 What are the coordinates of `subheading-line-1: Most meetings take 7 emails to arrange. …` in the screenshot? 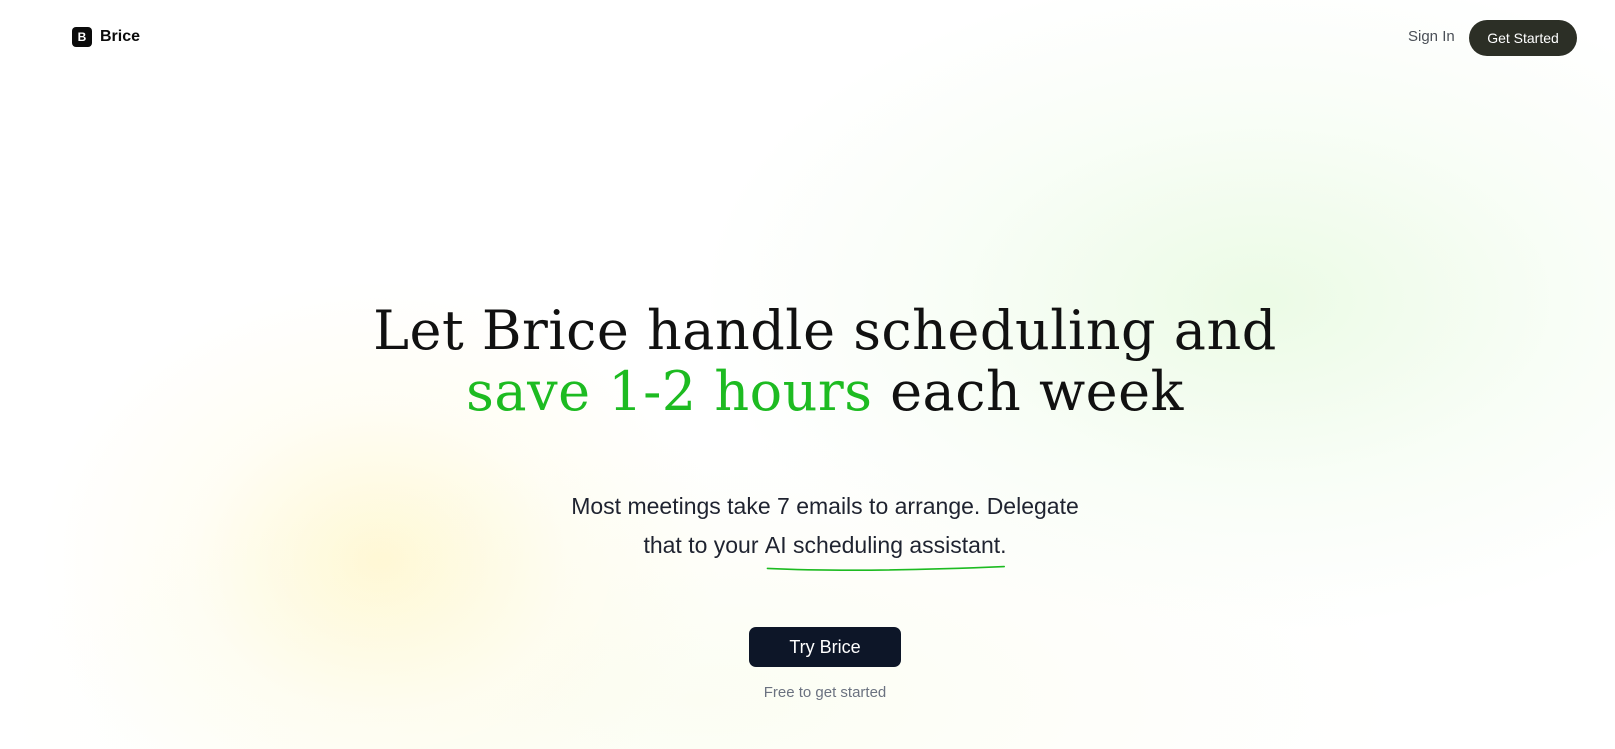 It's located at (825, 506).